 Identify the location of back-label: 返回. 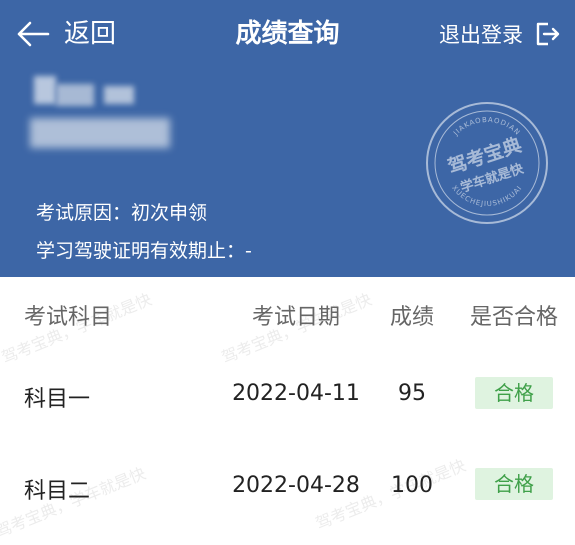
(90, 34).